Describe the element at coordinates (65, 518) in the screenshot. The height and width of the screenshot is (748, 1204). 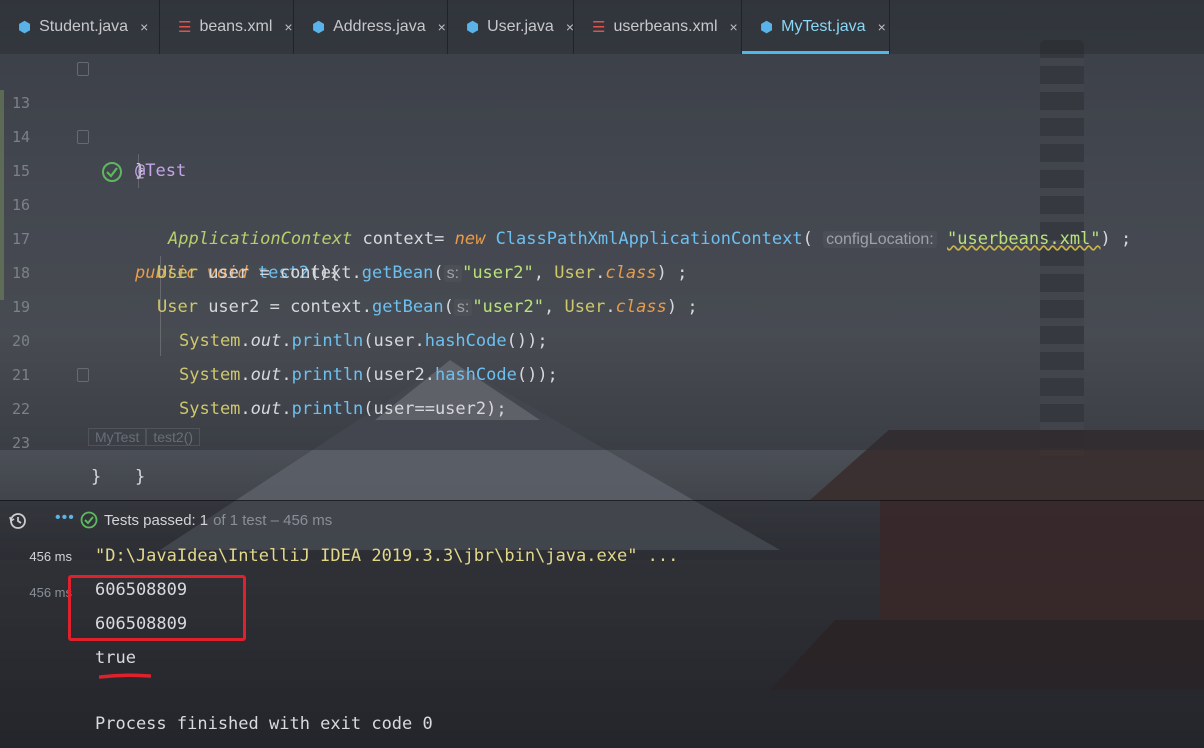
I see `more-options-icon: •••` at that location.